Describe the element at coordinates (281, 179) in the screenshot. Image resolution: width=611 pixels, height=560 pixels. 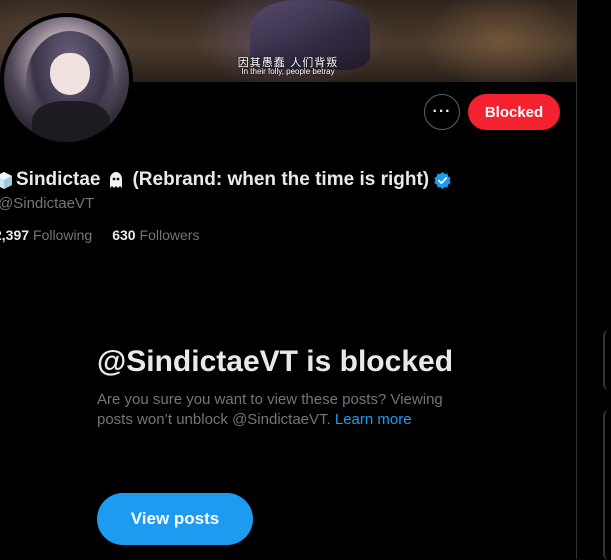
I see `display-name-suffix: (Rebrand: when the time is right)` at that location.